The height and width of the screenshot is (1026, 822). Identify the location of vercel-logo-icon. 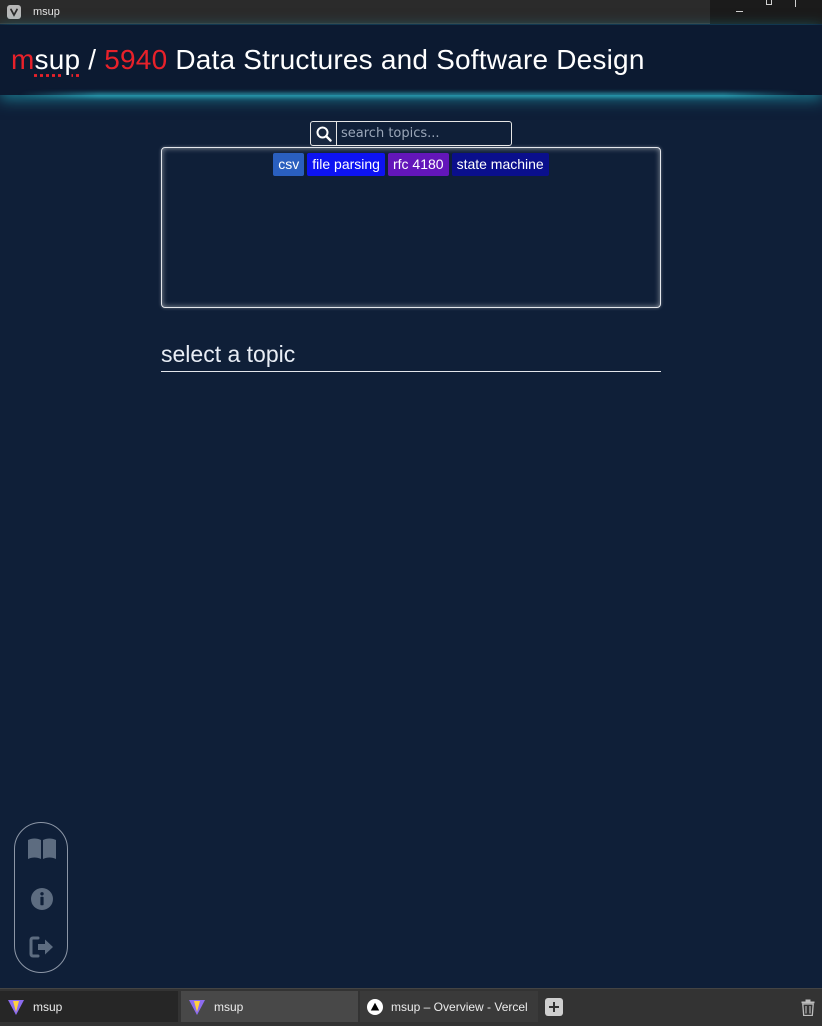
(375, 1006).